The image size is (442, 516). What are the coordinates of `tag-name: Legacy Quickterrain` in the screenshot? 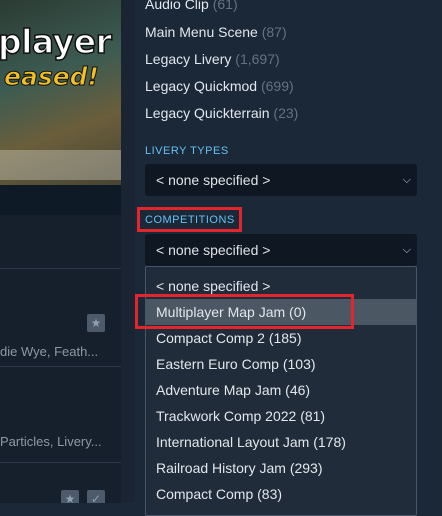 It's located at (207, 113).